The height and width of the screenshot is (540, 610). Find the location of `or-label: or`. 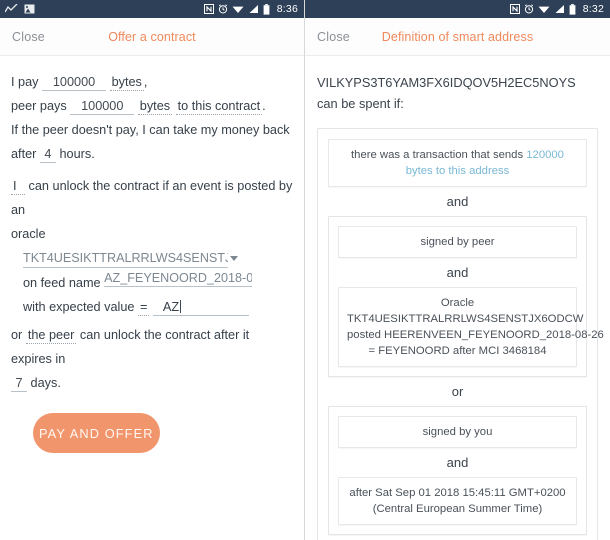

or-label: or is located at coordinates (17, 335).